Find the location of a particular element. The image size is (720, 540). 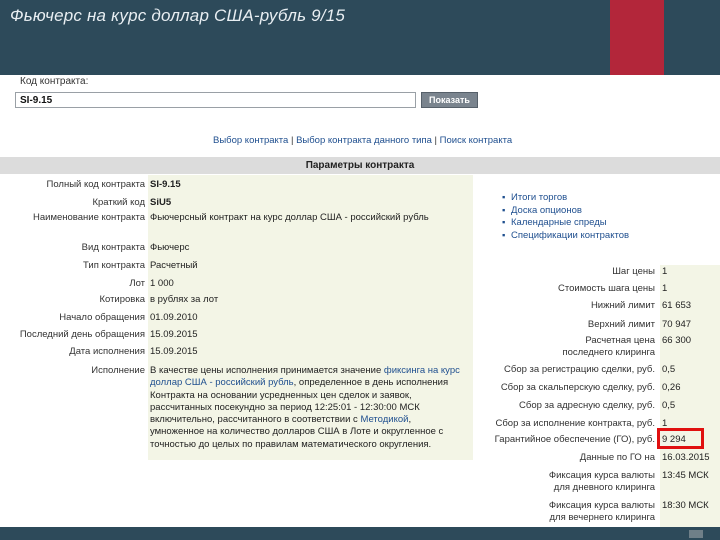

margin-highlight-box is located at coordinates (680, 438).